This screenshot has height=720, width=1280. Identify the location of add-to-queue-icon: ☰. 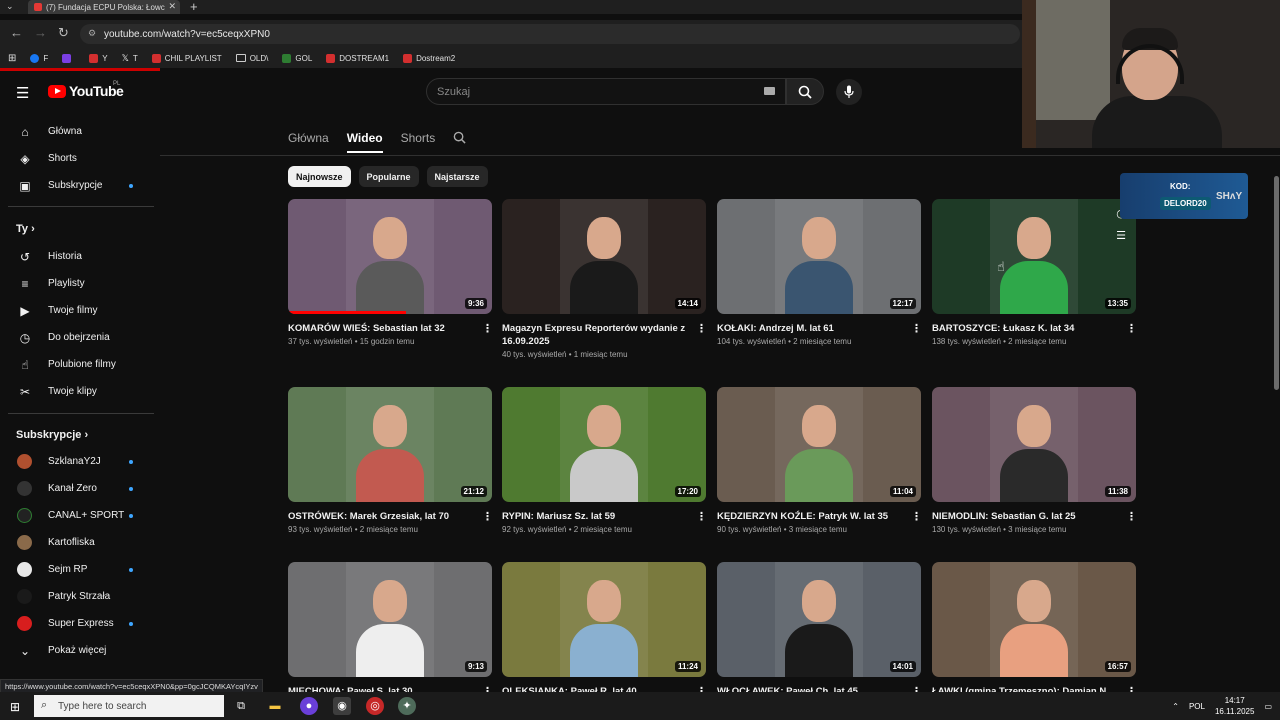
(1121, 236).